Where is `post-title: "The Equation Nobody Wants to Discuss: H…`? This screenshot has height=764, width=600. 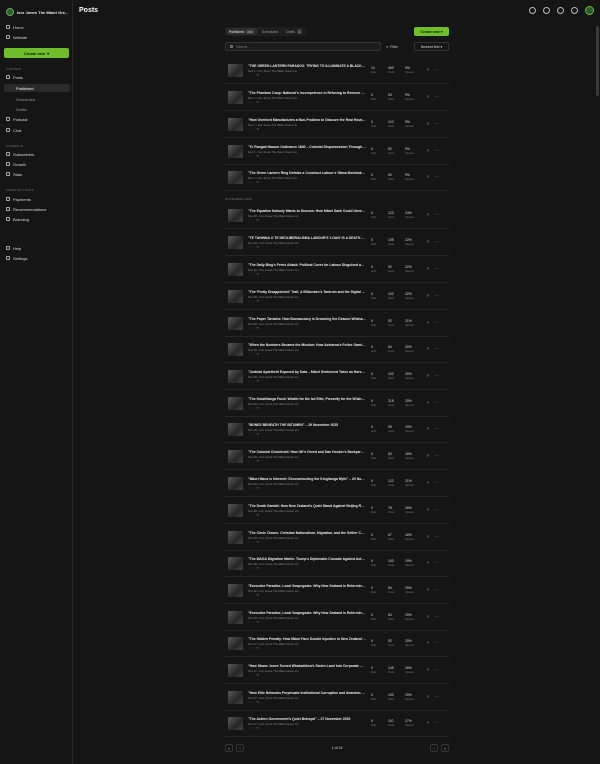
post-title: "The Equation Nobody Wants to Discuss: H… is located at coordinates (307, 211).